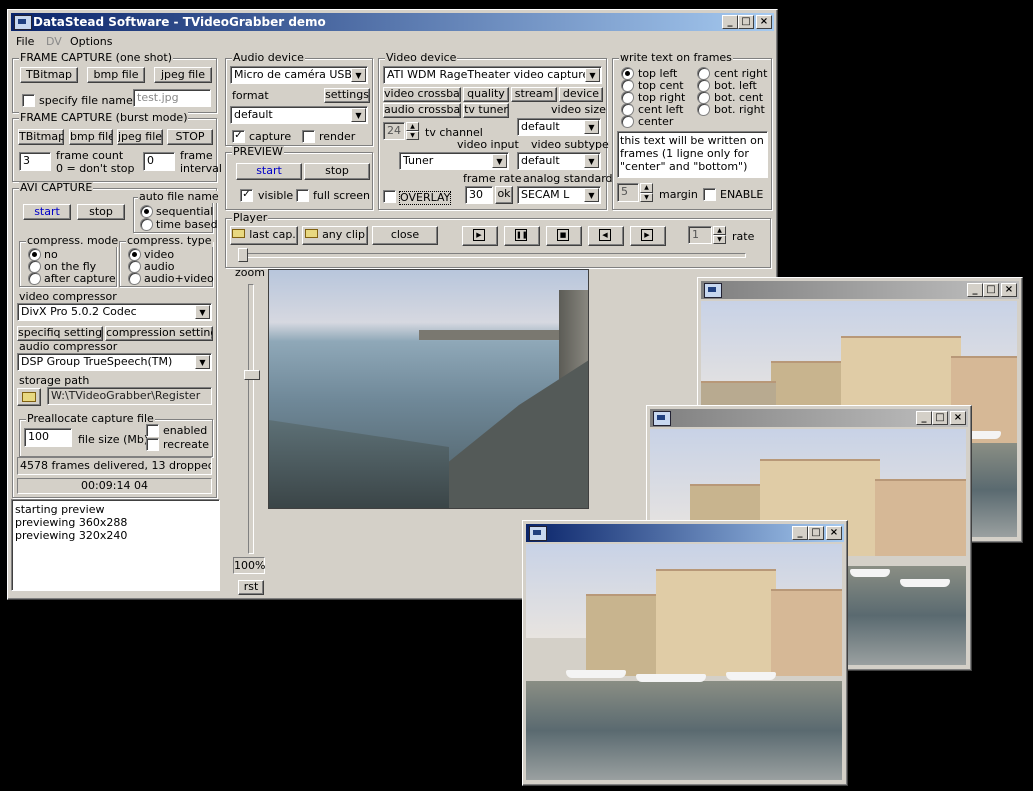 The height and width of the screenshot is (791, 1033). I want to click on video-input-select: Tuner ▼, so click(454, 161).